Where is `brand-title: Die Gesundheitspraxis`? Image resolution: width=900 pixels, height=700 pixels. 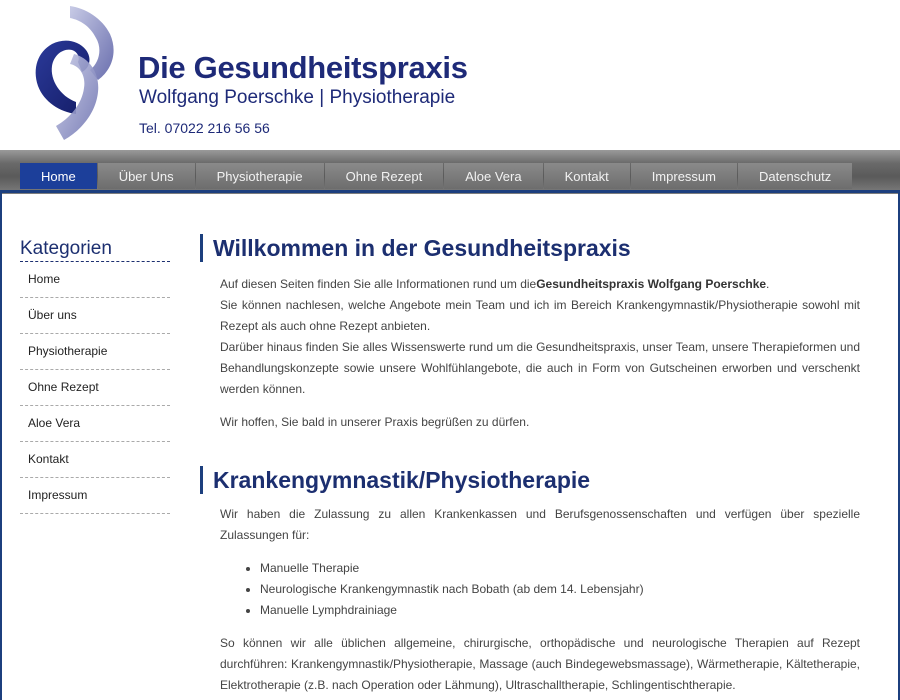
brand-title: Die Gesundheitspraxis is located at coordinates (303, 67).